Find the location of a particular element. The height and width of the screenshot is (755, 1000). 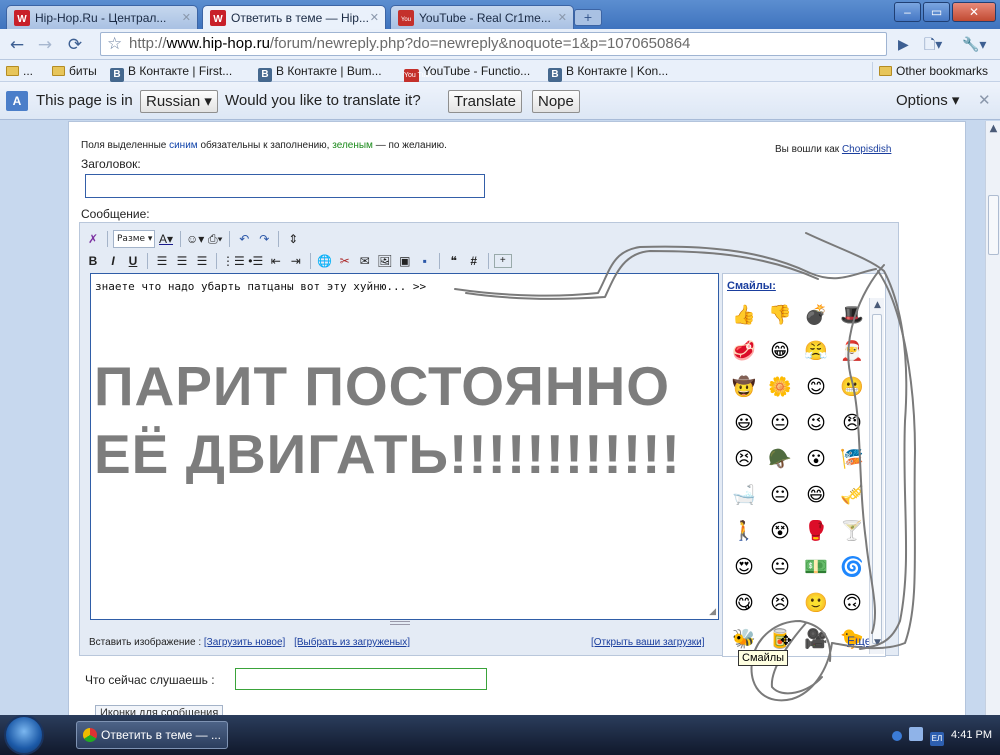

windows-taskbar: Ответить в теме — ... ЕЛ 4:41 PM is located at coordinates (500, 735).